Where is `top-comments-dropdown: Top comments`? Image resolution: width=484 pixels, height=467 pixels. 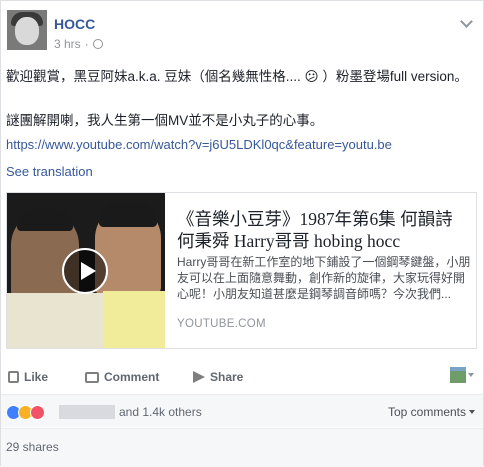 top-comments-dropdown: Top comments is located at coordinates (431, 412).